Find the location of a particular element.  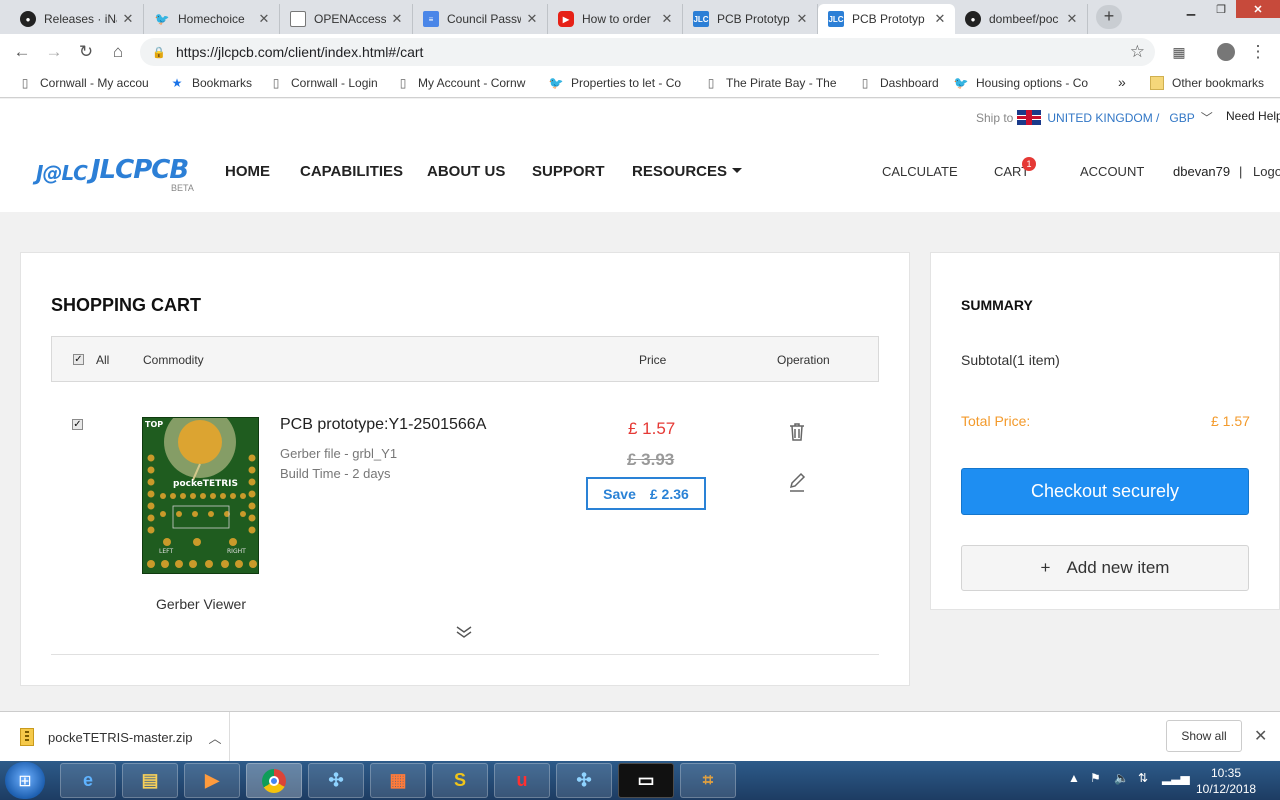

other-bookmarks-folder: Other bookmarks is located at coordinates (1210, 83).